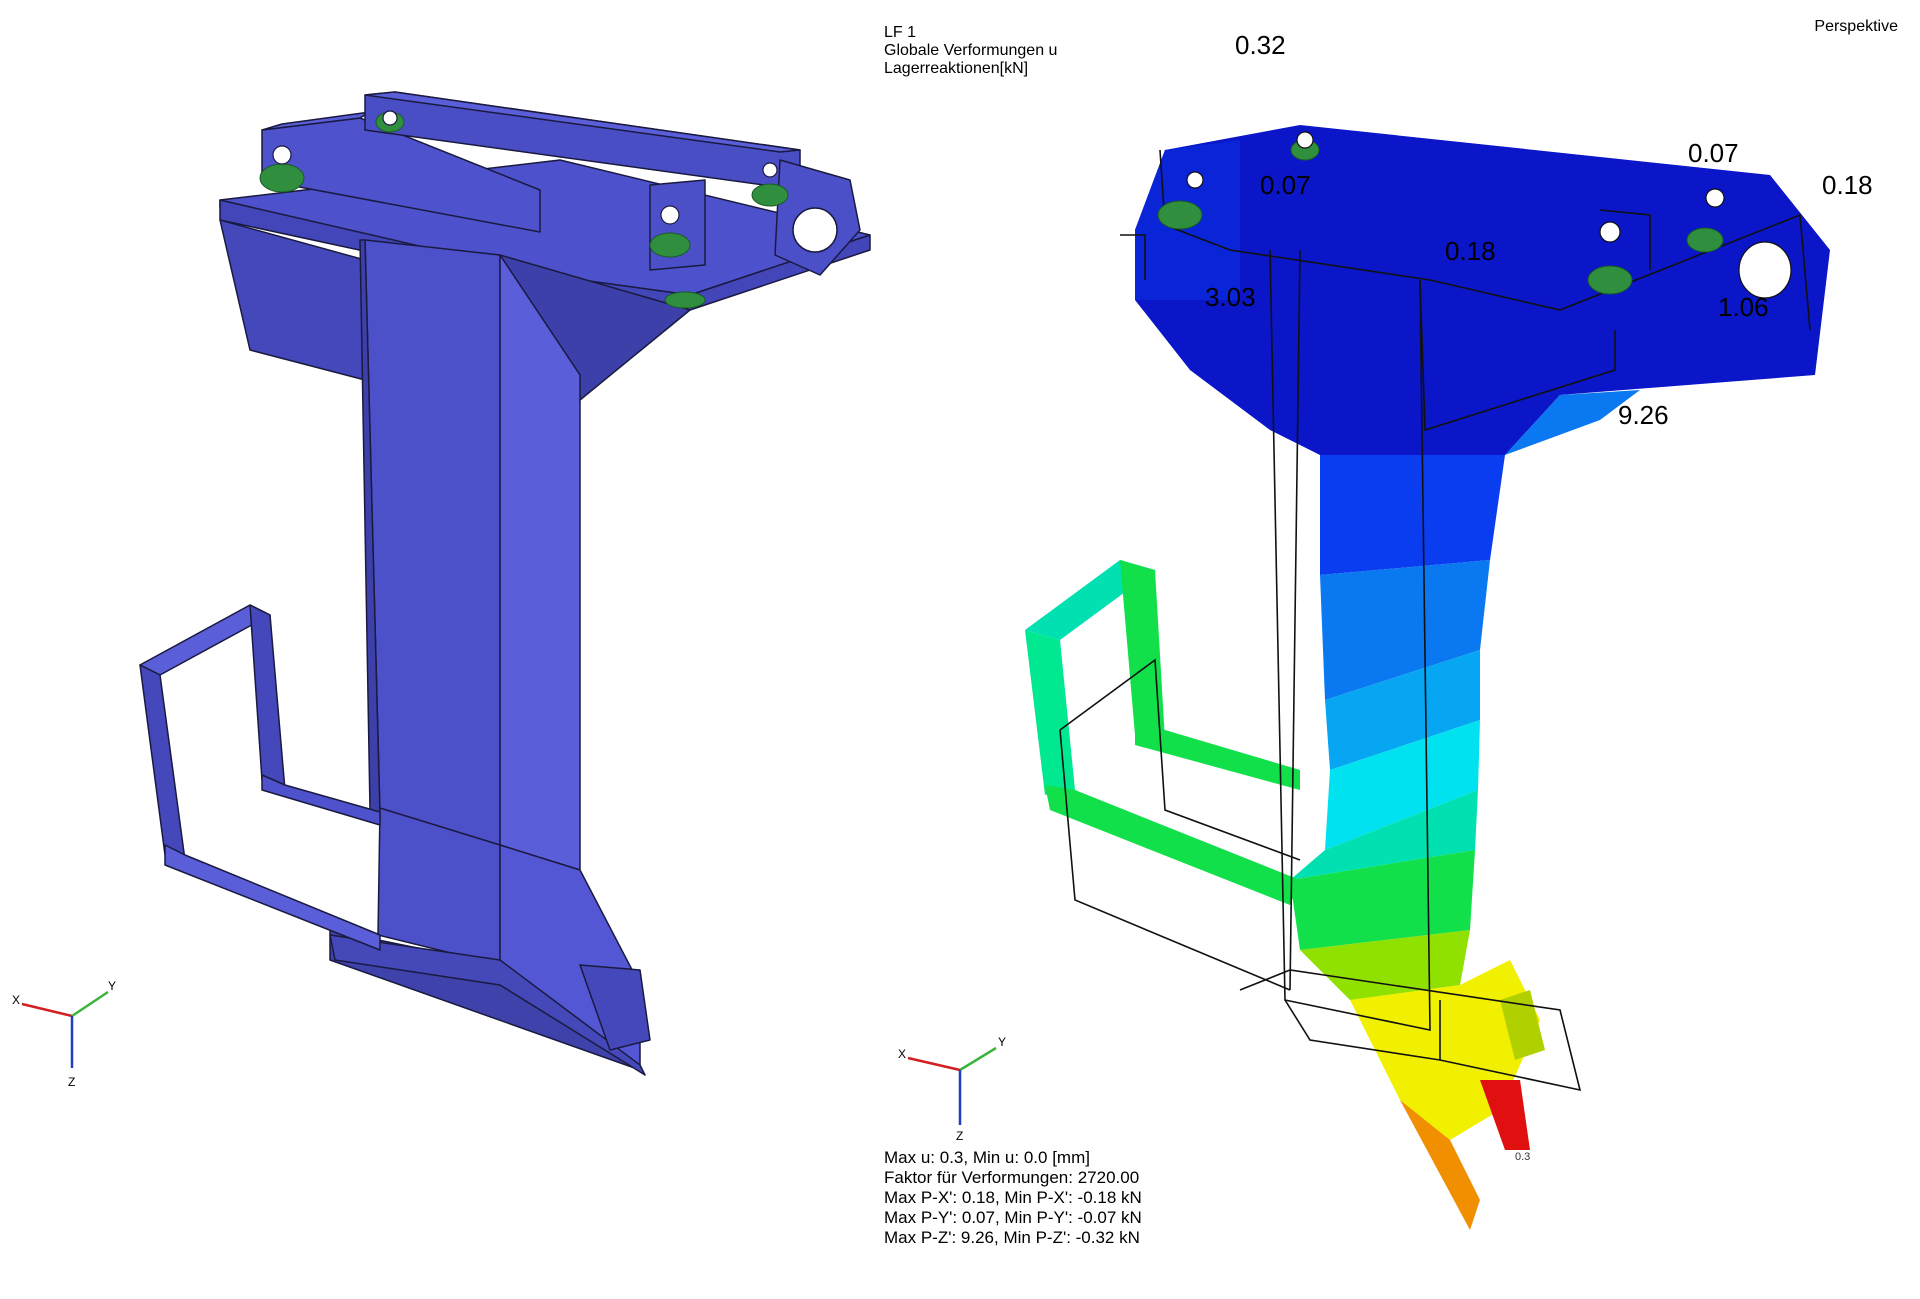 The image size is (1920, 1299). What do you see at coordinates (959, 1136) in the screenshot?
I see `axis-z-label-right: Z` at bounding box center [959, 1136].